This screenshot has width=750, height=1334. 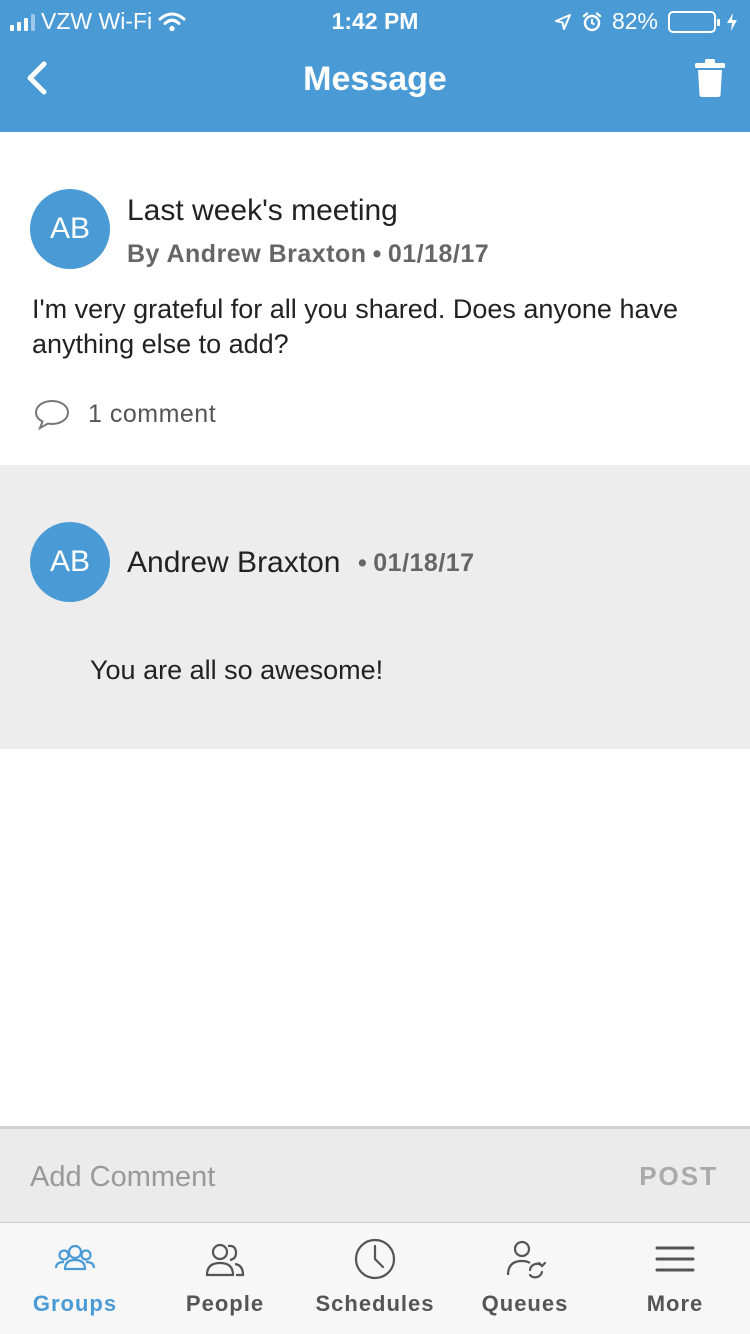 I want to click on tab-queues: Queues, so click(x=525, y=1278).